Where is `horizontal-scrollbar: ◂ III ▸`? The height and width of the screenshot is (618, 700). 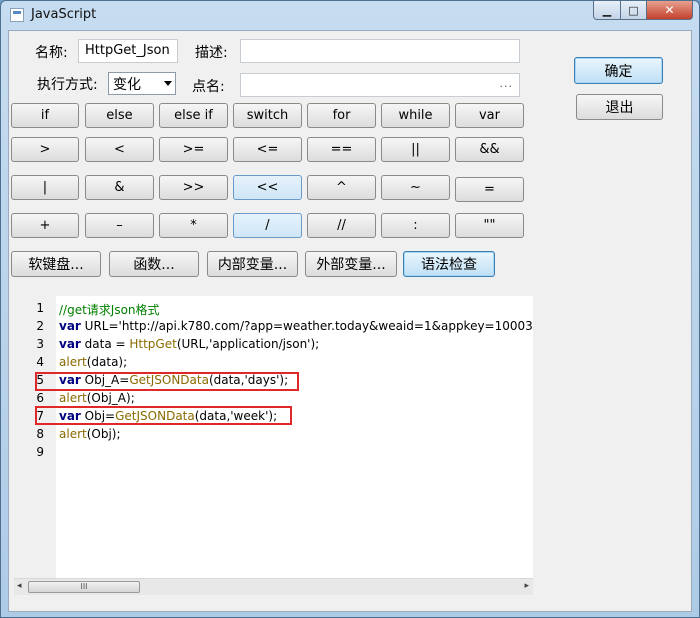 horizontal-scrollbar: ◂ III ▸ is located at coordinates (273, 586).